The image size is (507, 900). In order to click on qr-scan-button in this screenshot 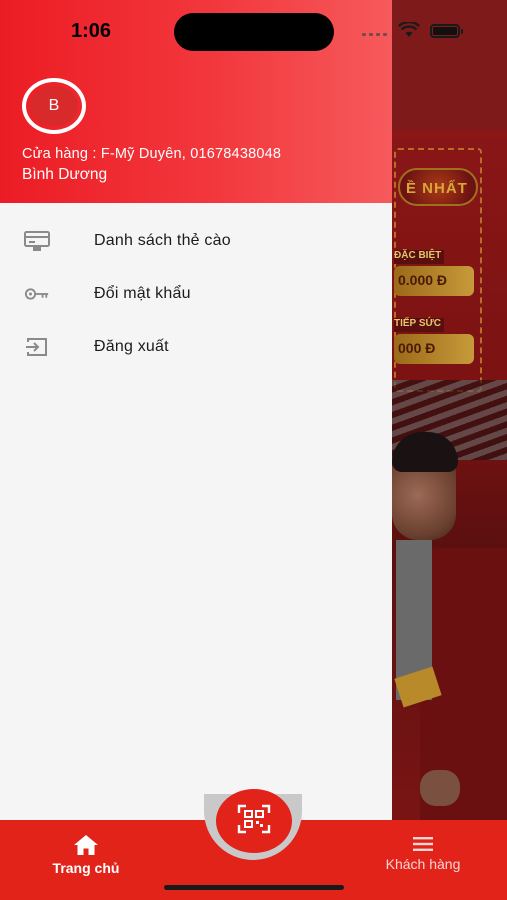, I will do `click(254, 821)`.